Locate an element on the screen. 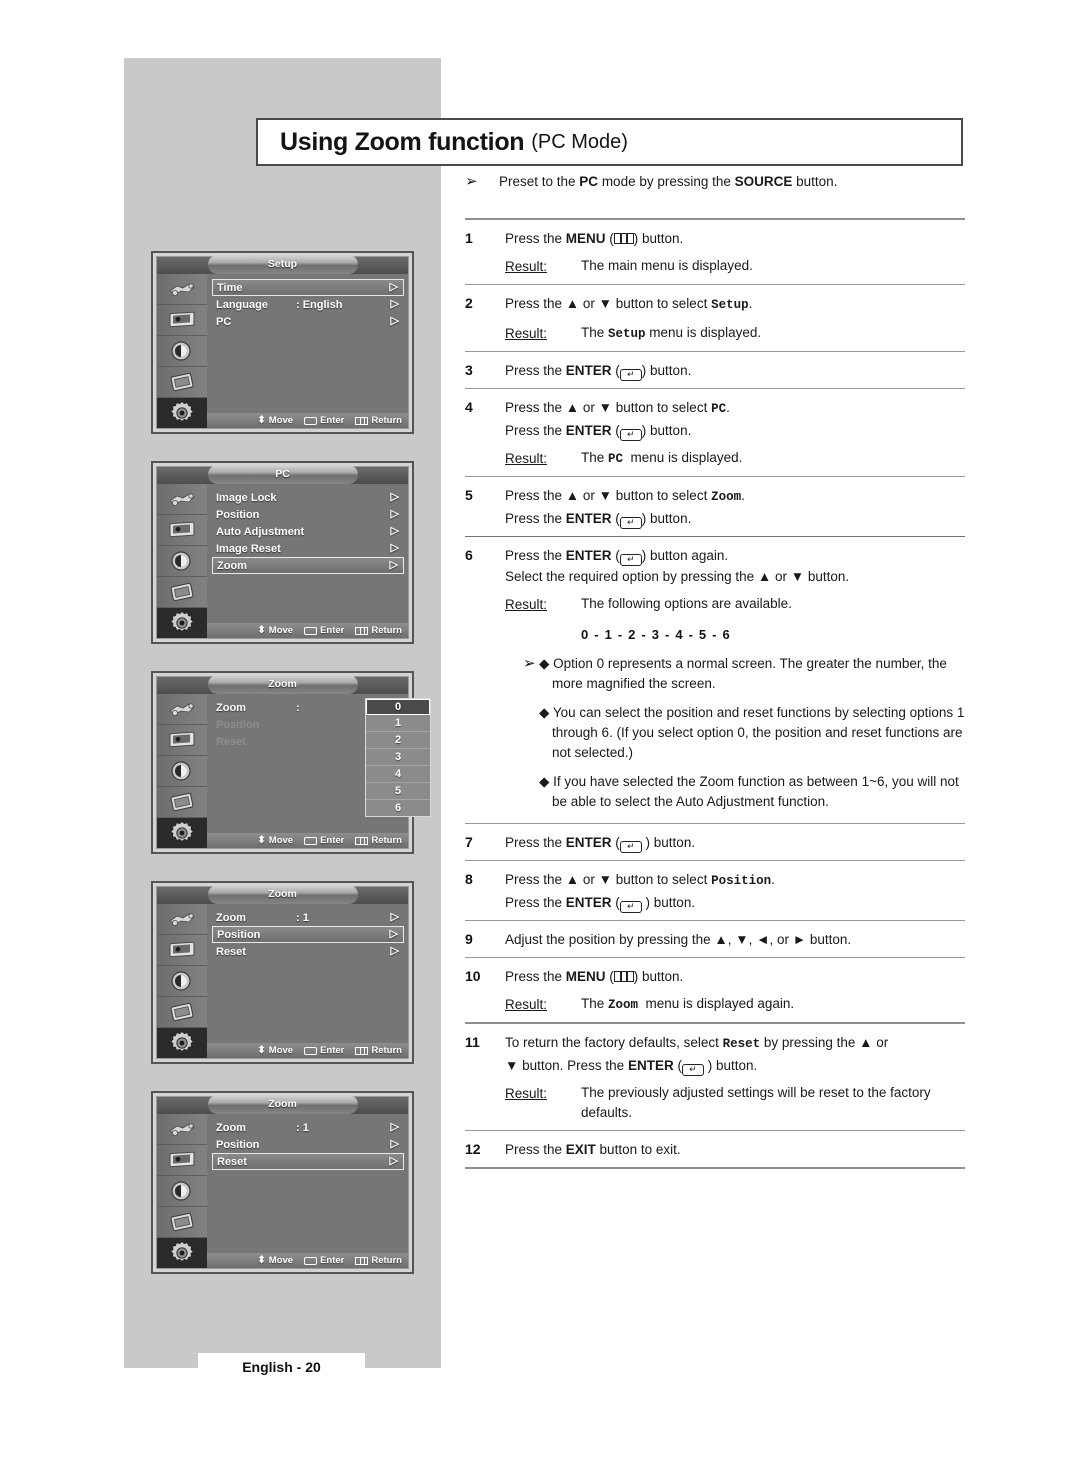  osd-row-language: Language: English ▷ is located at coordinates (308, 304).